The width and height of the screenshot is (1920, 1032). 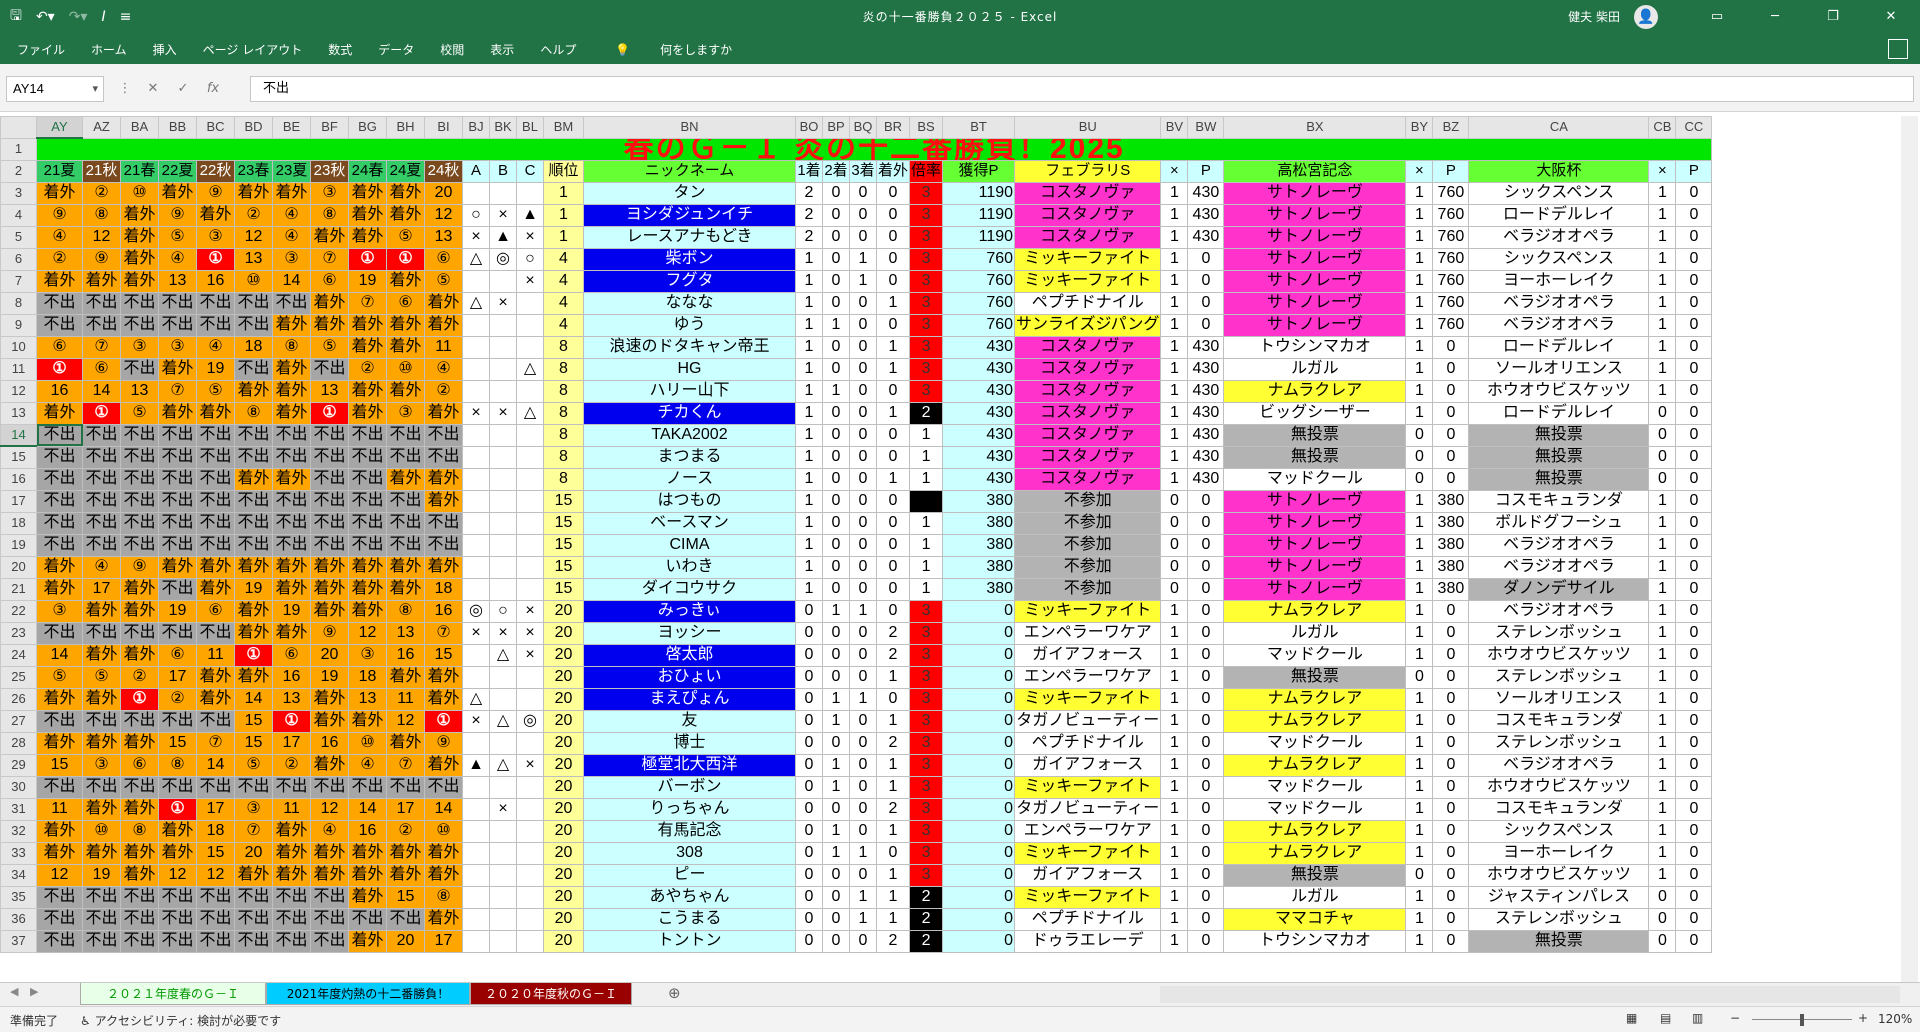 What do you see at coordinates (291, 193) in the screenshot?
I see `cell-be3: 着外` at bounding box center [291, 193].